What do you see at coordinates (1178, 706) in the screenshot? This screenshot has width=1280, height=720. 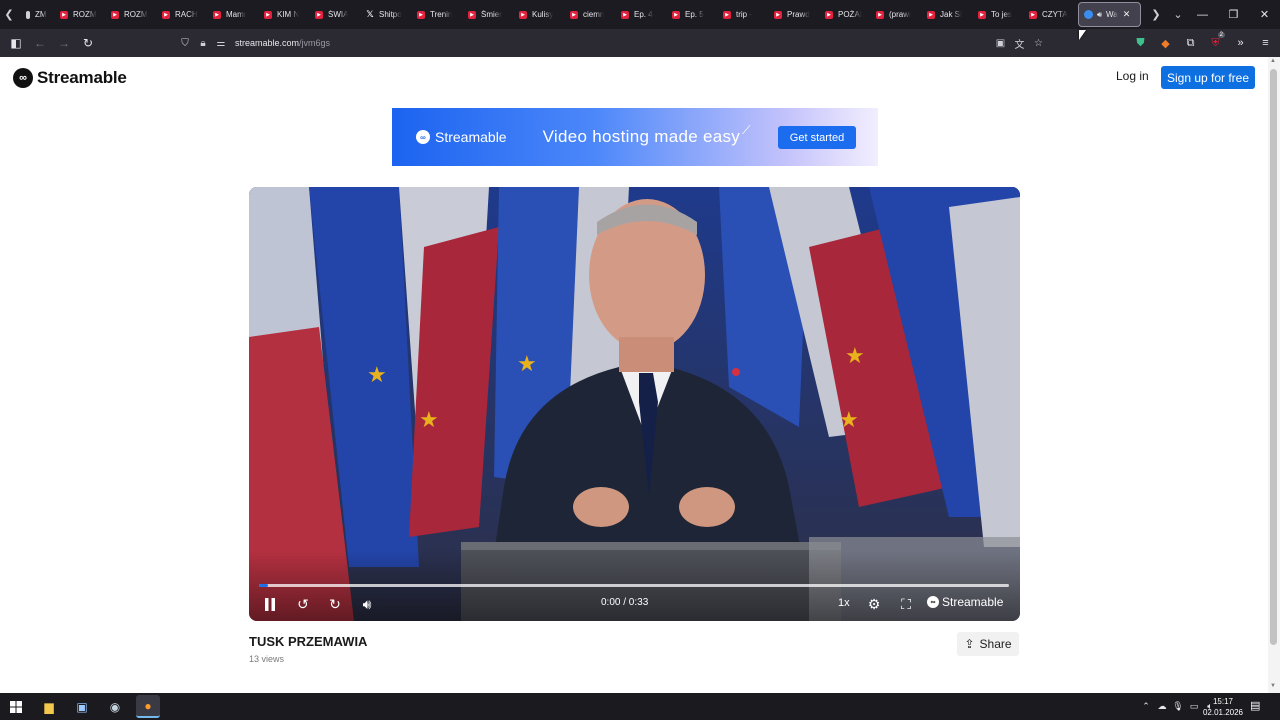 I see `microphone-icon: 🎙︎` at bounding box center [1178, 706].